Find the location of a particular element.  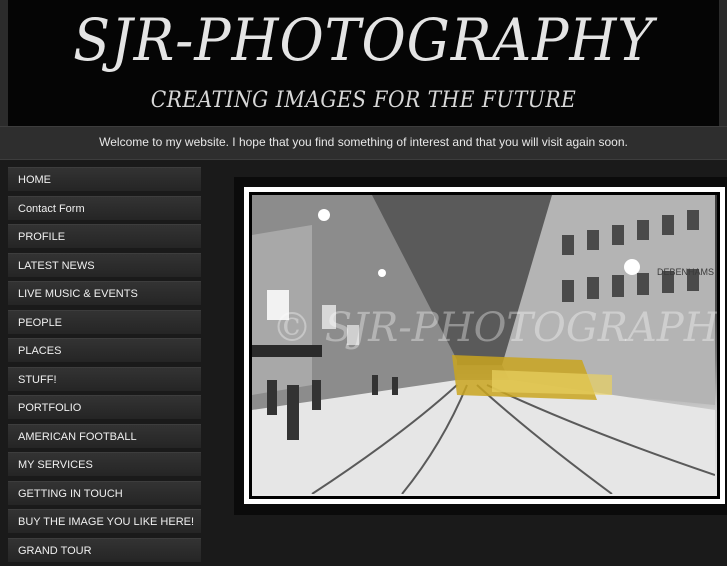

nav-item-home: HOME is located at coordinates (104, 179).